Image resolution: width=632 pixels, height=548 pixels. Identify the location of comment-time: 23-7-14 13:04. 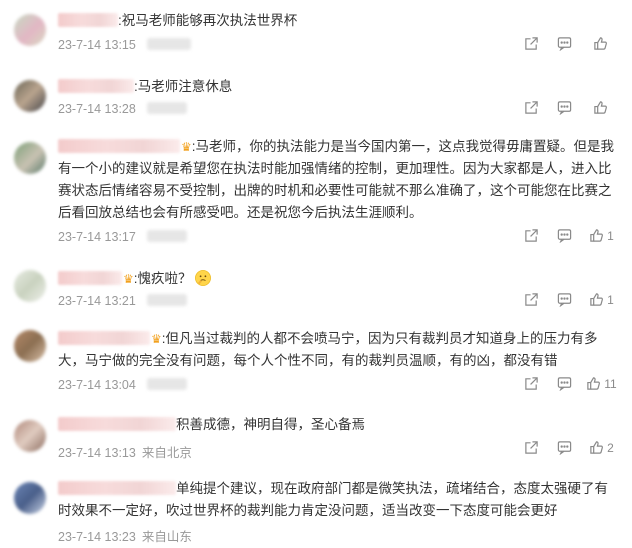
(97, 385).